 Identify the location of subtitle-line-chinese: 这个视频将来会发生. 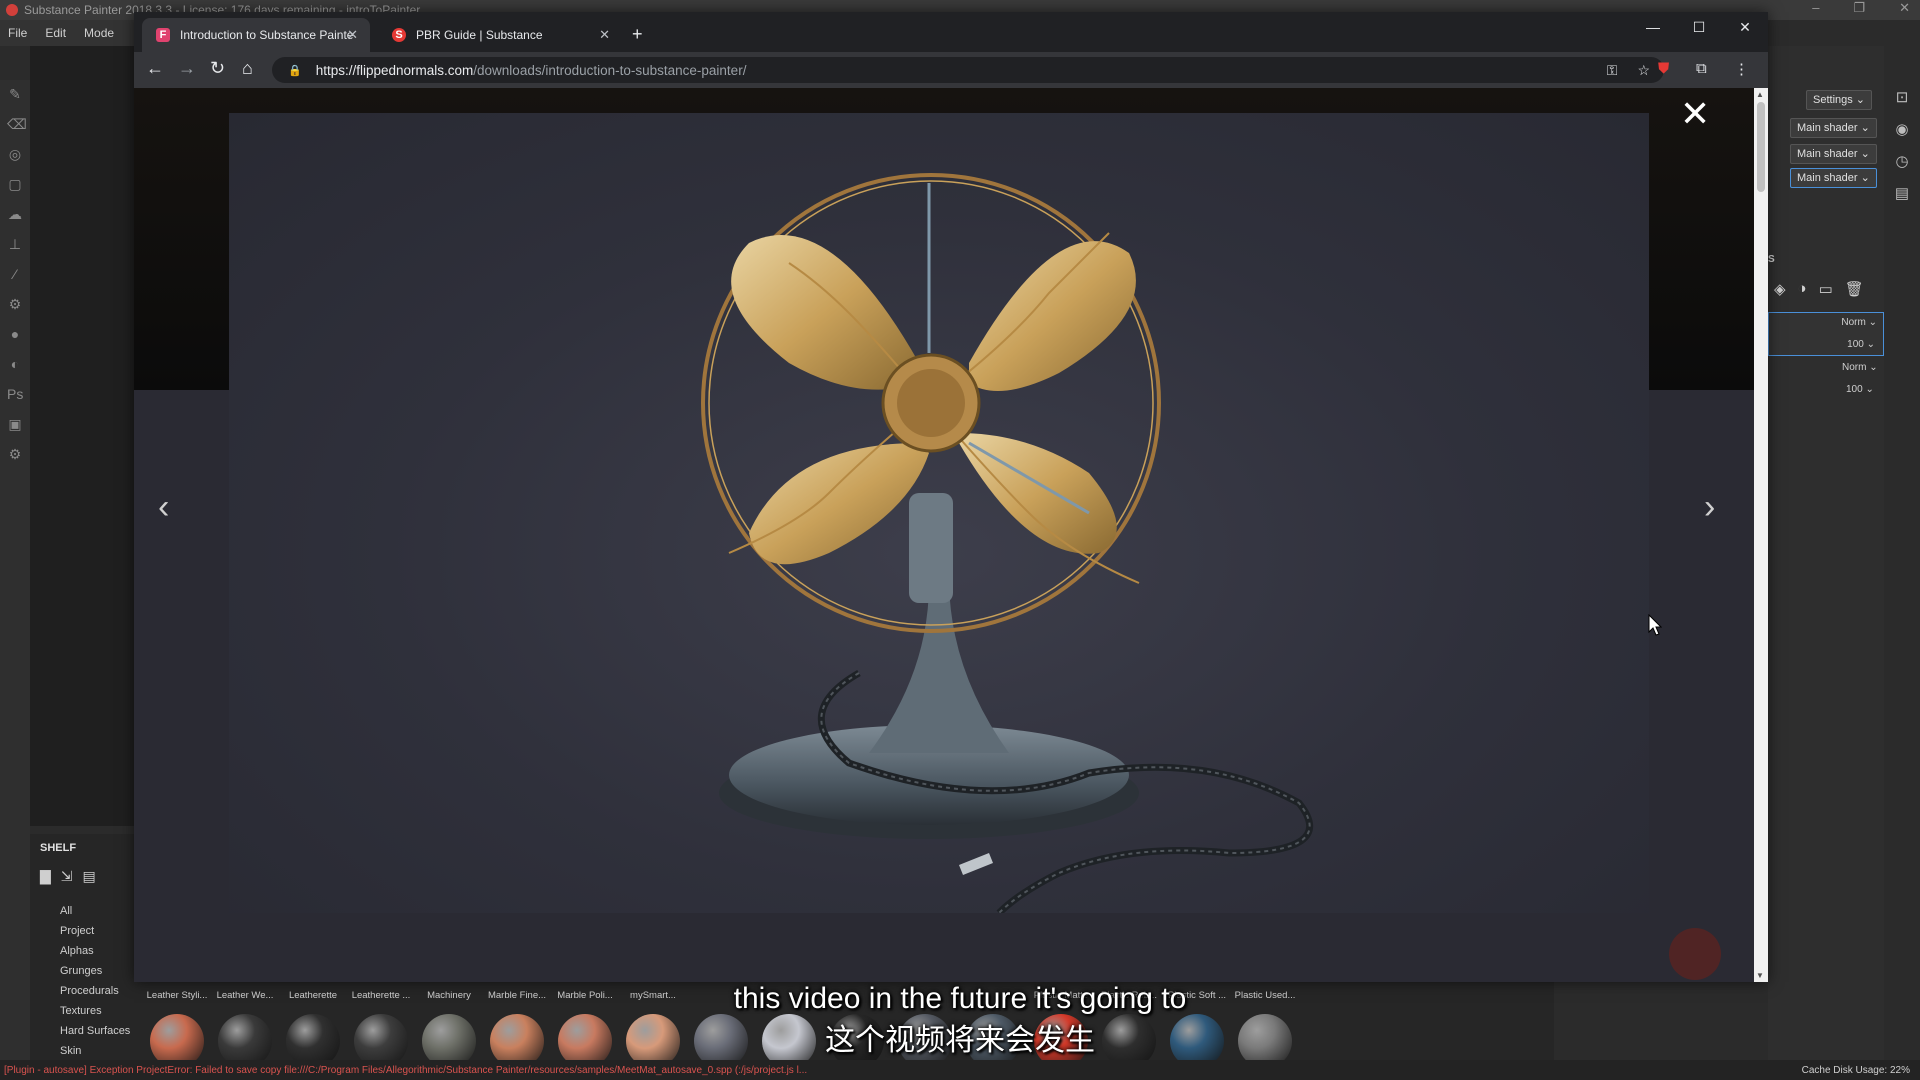
(960, 1040).